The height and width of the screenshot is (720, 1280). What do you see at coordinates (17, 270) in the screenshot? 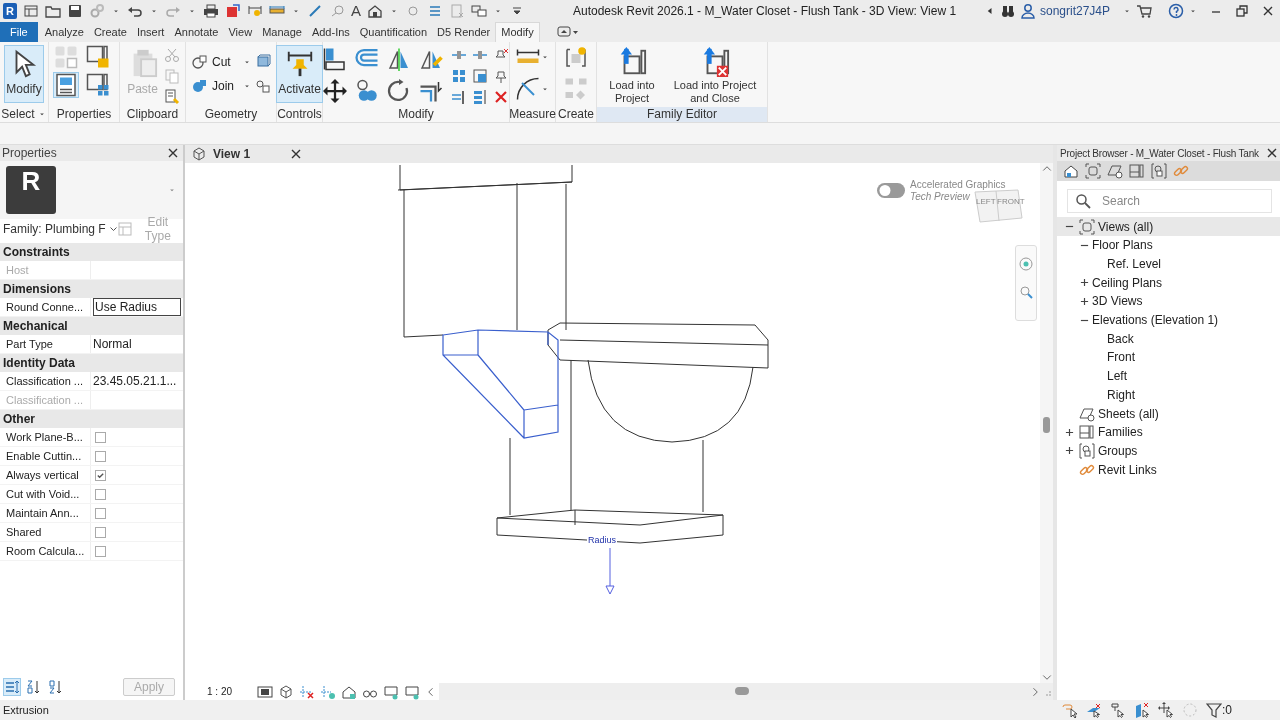
I see `property-label: Host` at bounding box center [17, 270].